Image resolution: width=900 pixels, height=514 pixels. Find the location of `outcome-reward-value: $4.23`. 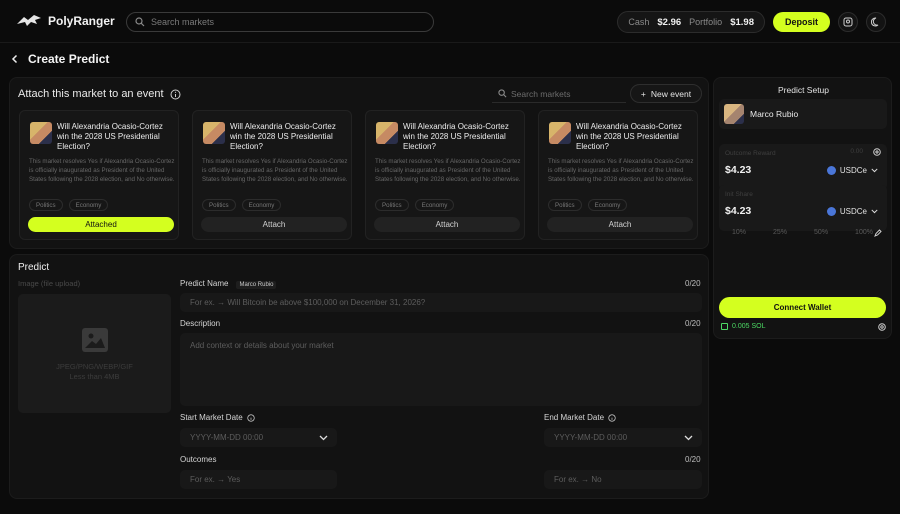

outcome-reward-value: $4.23 is located at coordinates (738, 170).